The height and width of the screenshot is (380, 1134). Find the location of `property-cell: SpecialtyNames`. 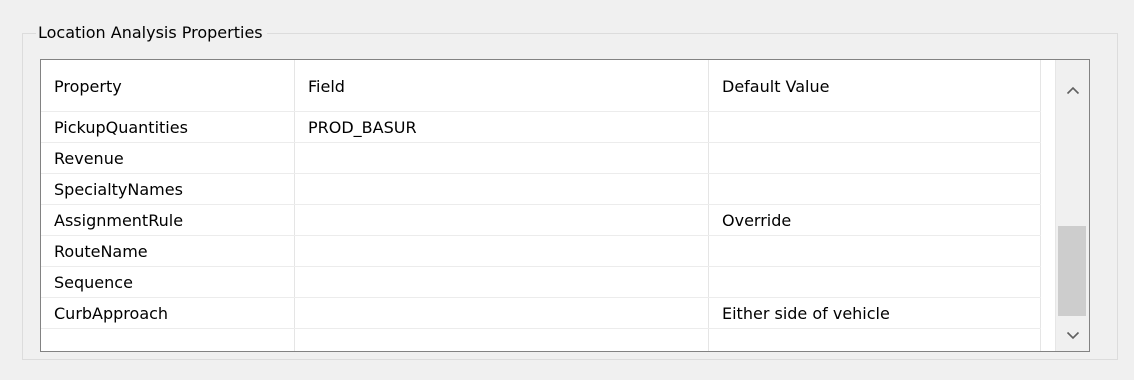

property-cell: SpecialtyNames is located at coordinates (168, 189).